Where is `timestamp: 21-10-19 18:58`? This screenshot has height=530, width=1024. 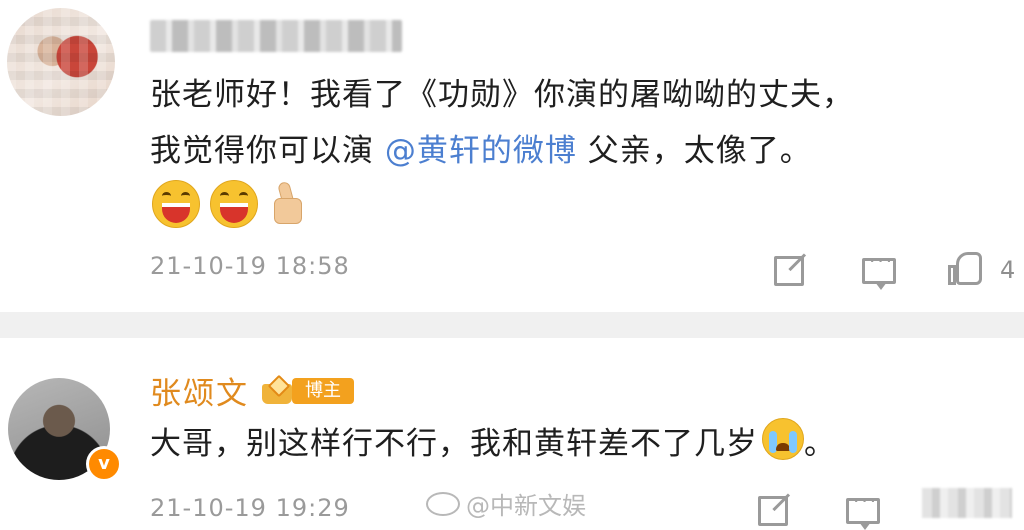
timestamp: 21-10-19 18:58 is located at coordinates (250, 266).